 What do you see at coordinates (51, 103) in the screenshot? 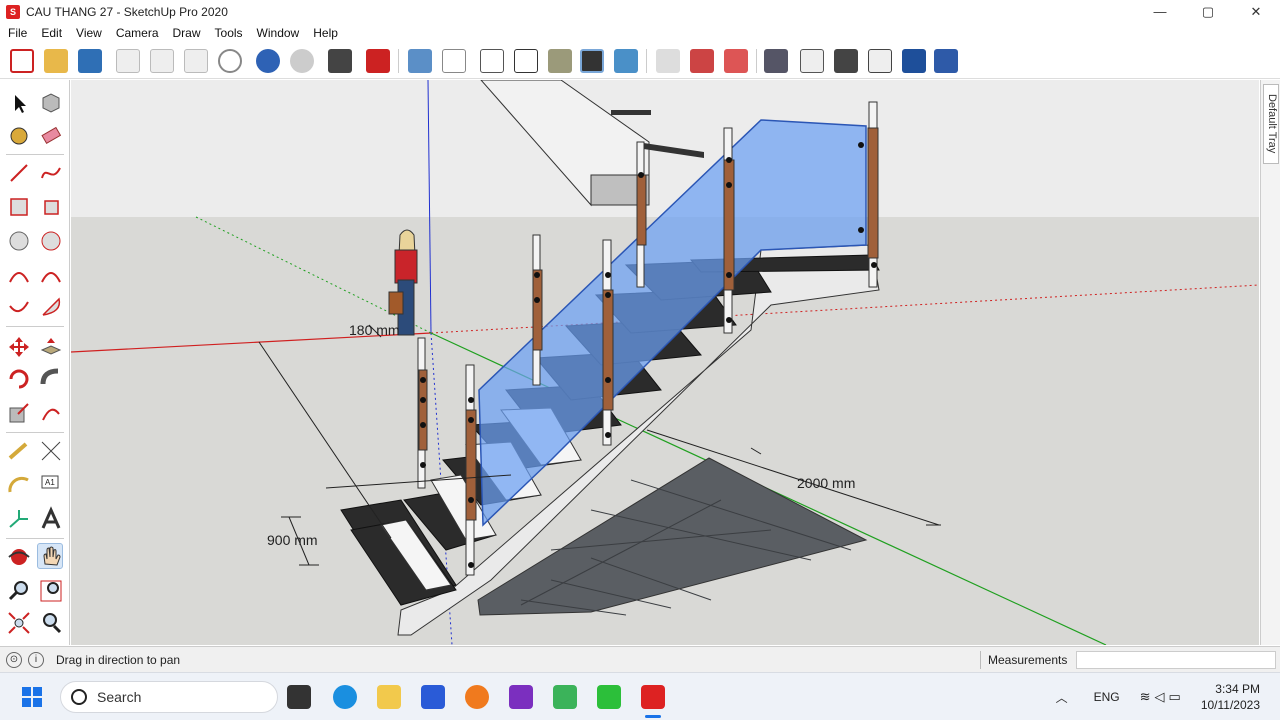
I see `make-component-icon` at bounding box center [51, 103].